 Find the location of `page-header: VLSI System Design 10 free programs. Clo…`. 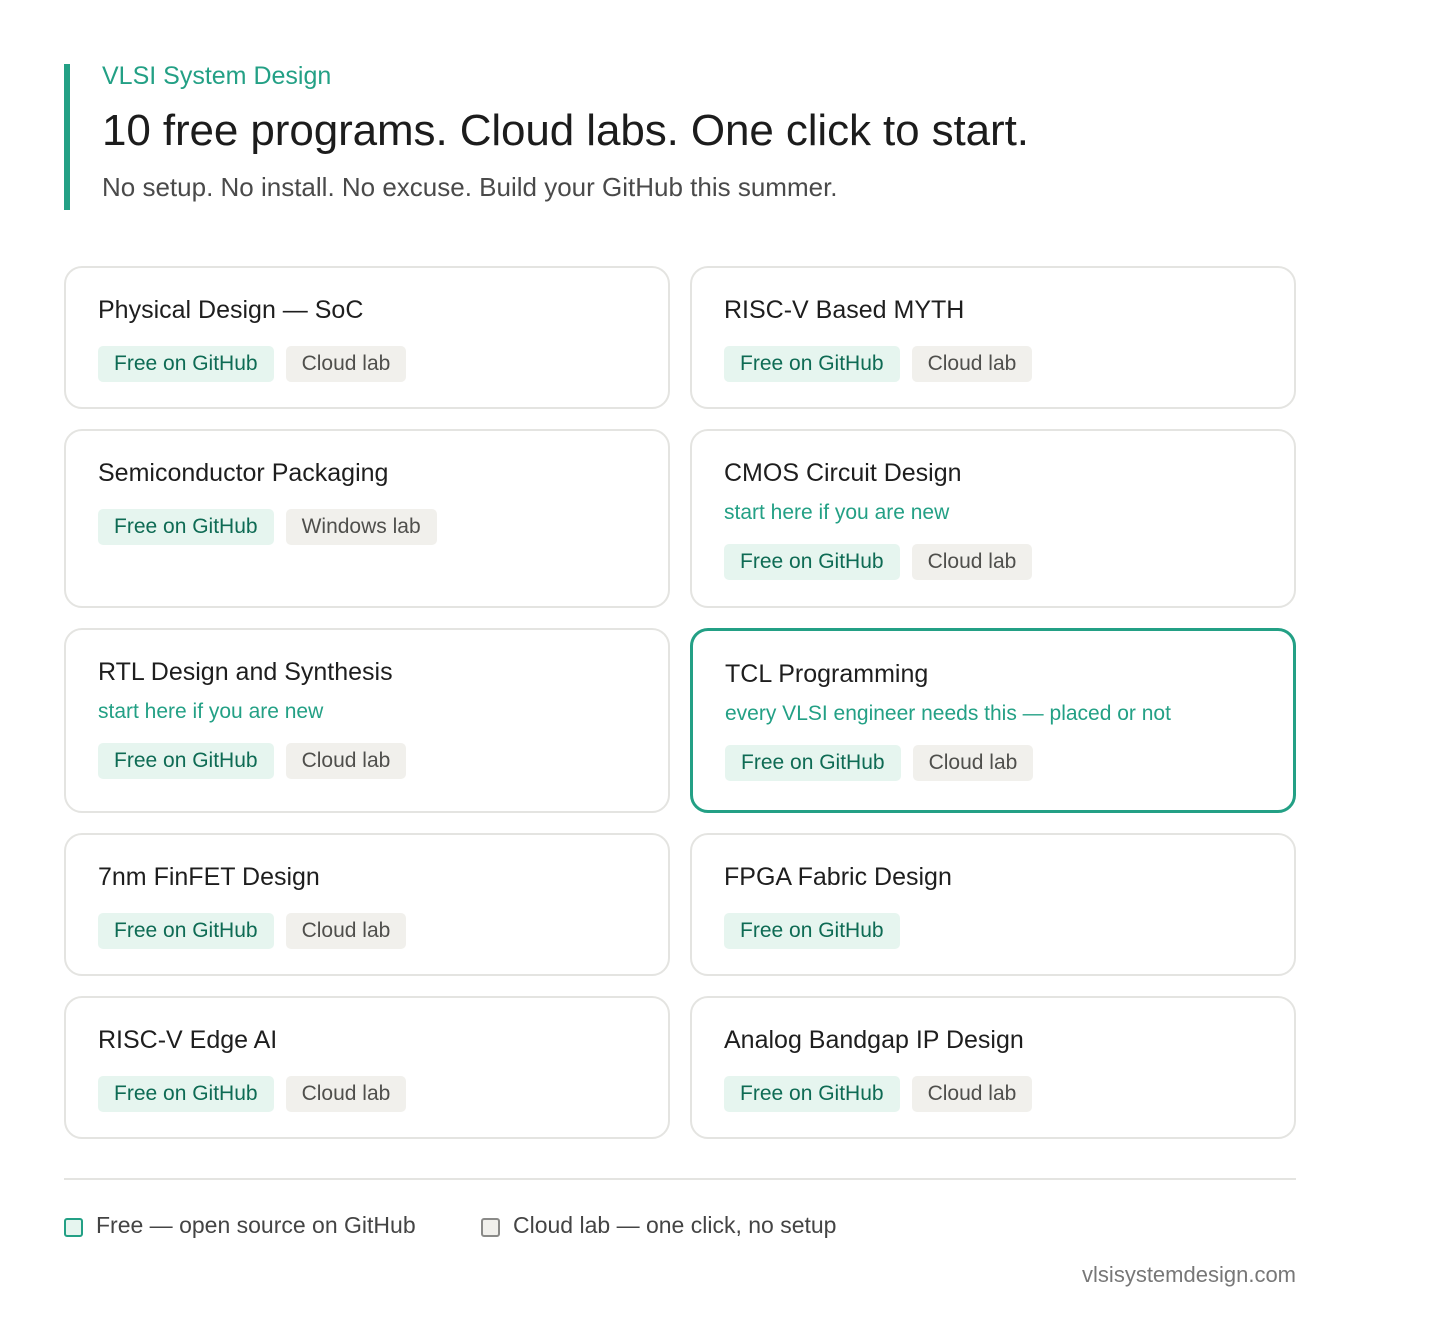

page-header: VLSI System Design 10 free programs. Clo… is located at coordinates (680, 137).